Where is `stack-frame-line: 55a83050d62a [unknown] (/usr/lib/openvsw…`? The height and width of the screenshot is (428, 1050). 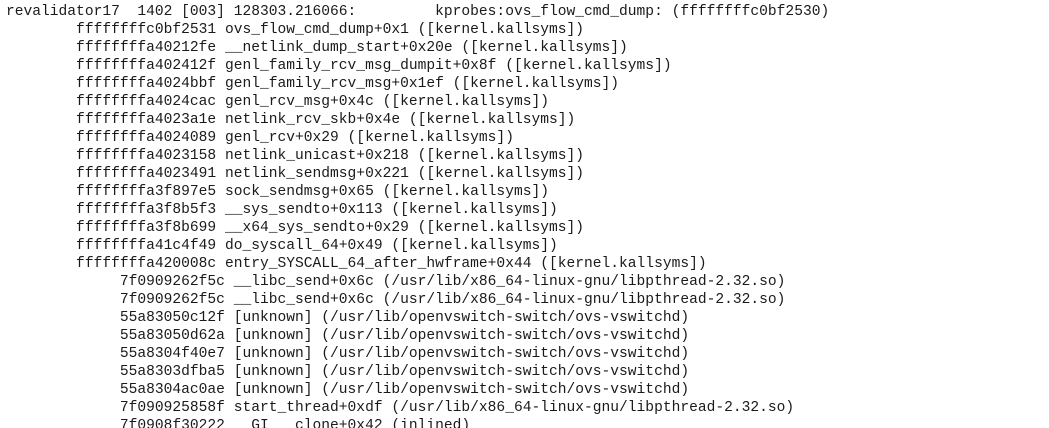
stack-frame-line: 55a83050d62a [unknown] (/usr/lib/openvsw… is located at coordinates (348, 336).